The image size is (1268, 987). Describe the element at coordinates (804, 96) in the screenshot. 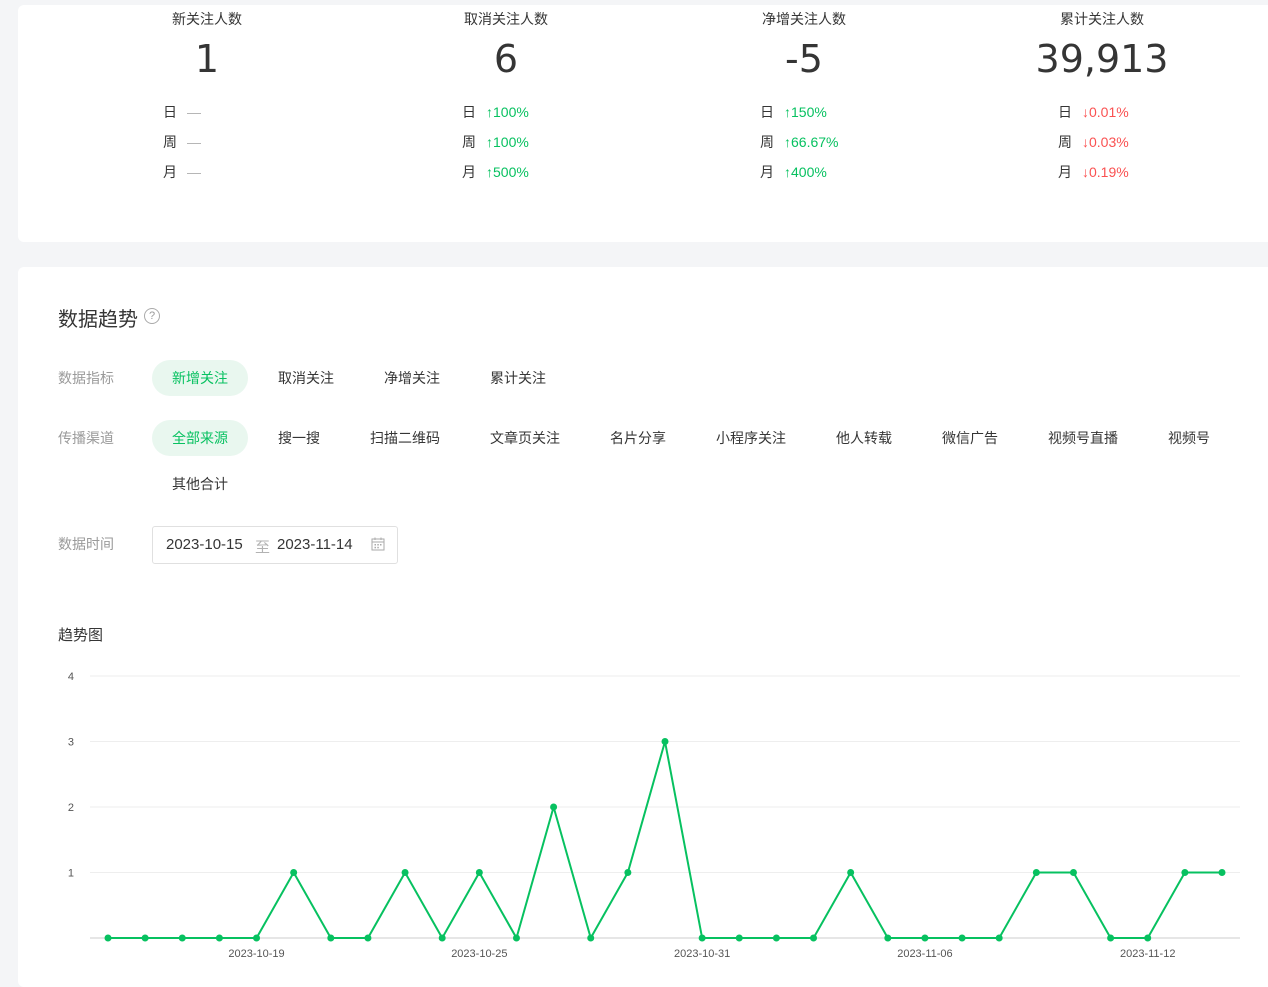

I see `stat-card: 净增关注人数 -5 日 ↑150% 周 ↑66.67% 月 ↑400%` at that location.